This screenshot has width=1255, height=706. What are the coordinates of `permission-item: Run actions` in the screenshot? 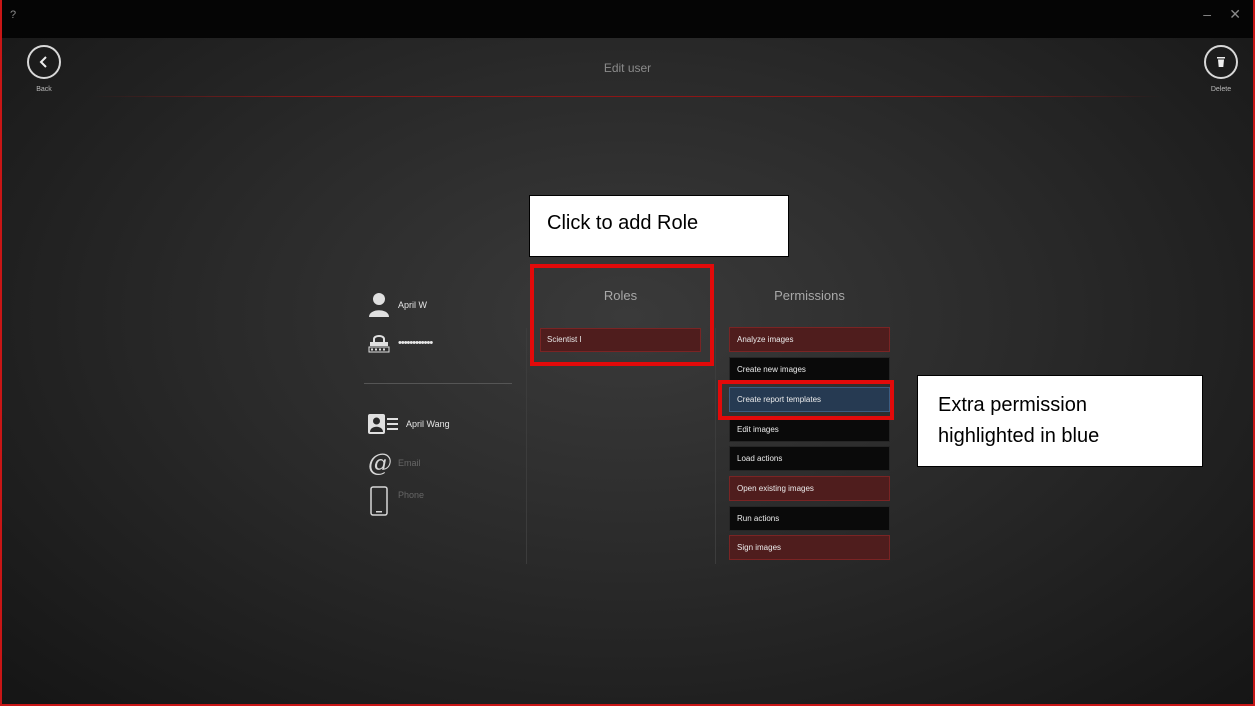 It's located at (809, 518).